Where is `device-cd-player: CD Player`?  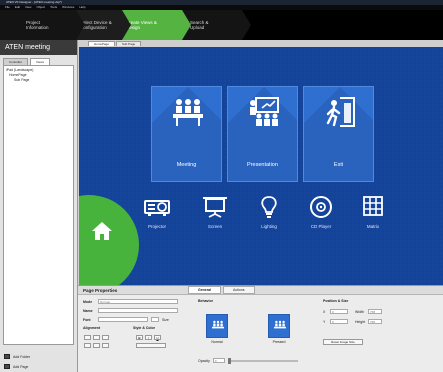
device-cd-player: CD Player is located at coordinates (321, 212).